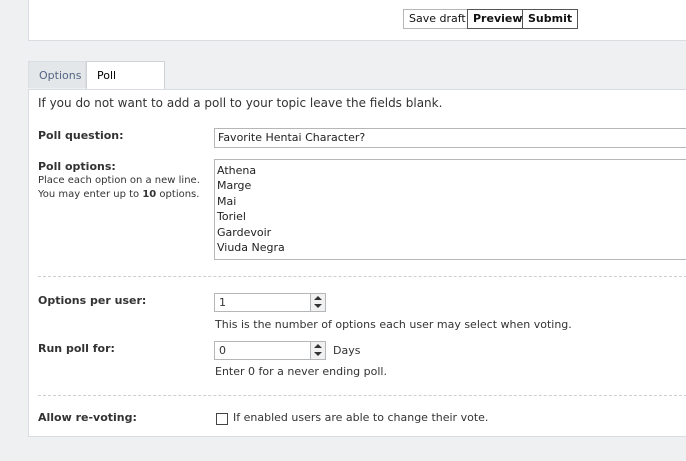  I want to click on options-per-user-value: 1, so click(222, 302).